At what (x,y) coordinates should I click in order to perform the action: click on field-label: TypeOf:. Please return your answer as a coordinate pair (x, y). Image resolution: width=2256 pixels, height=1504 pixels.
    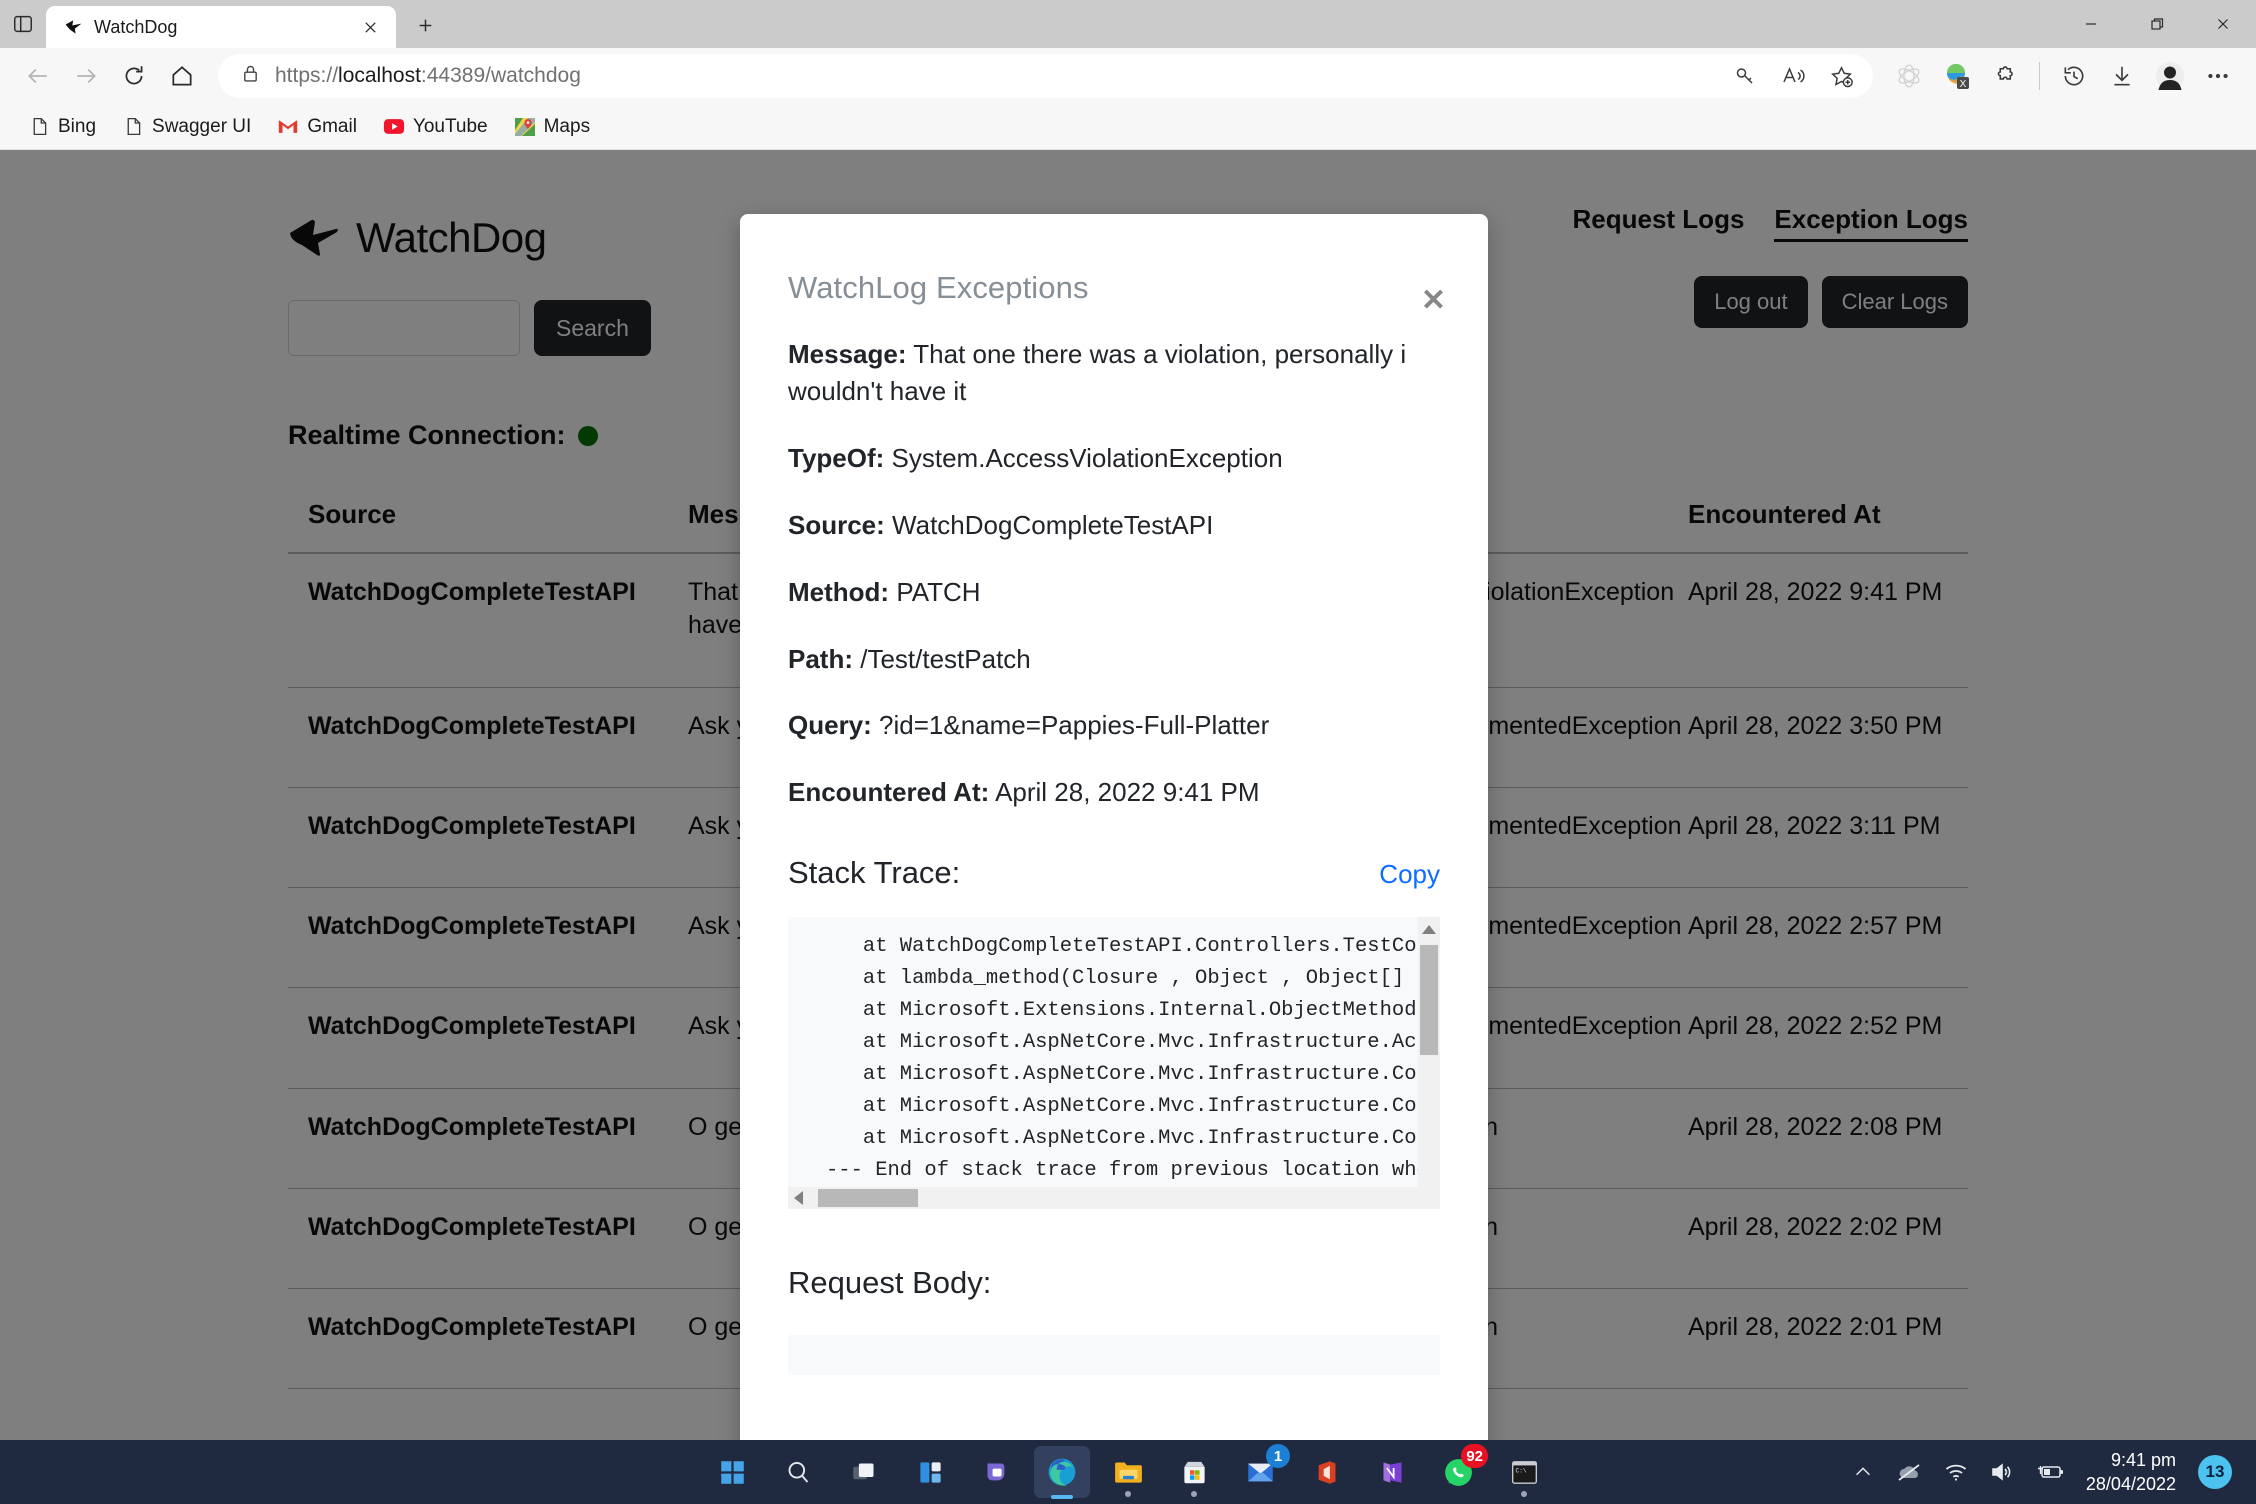
    Looking at the image, I should click on (836, 457).